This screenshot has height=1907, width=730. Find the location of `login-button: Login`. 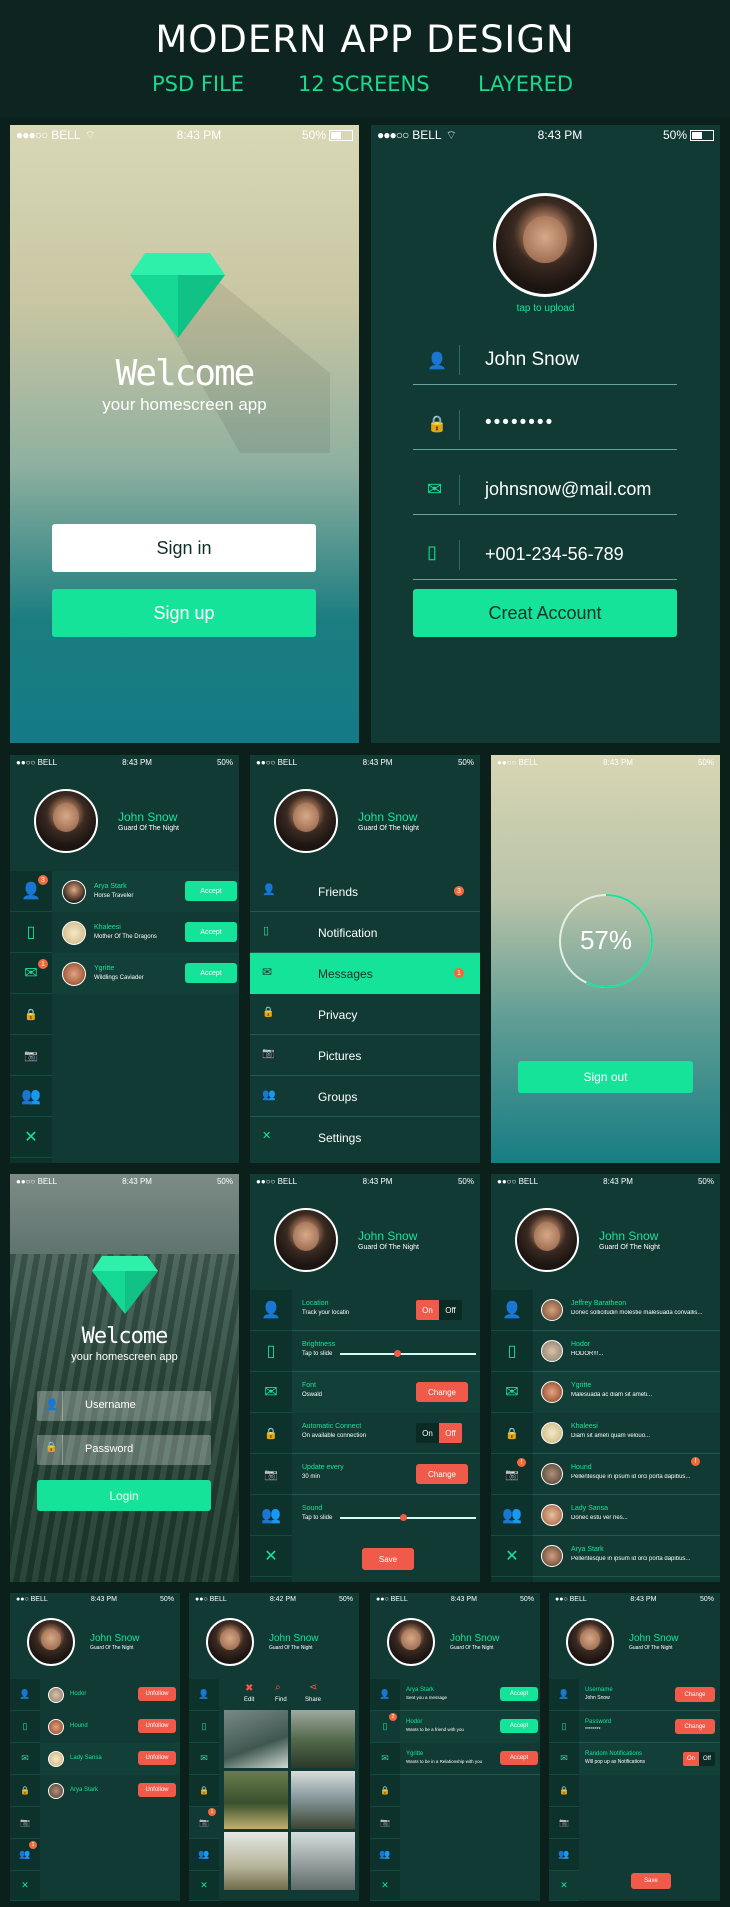

login-button: Login is located at coordinates (124, 1495).